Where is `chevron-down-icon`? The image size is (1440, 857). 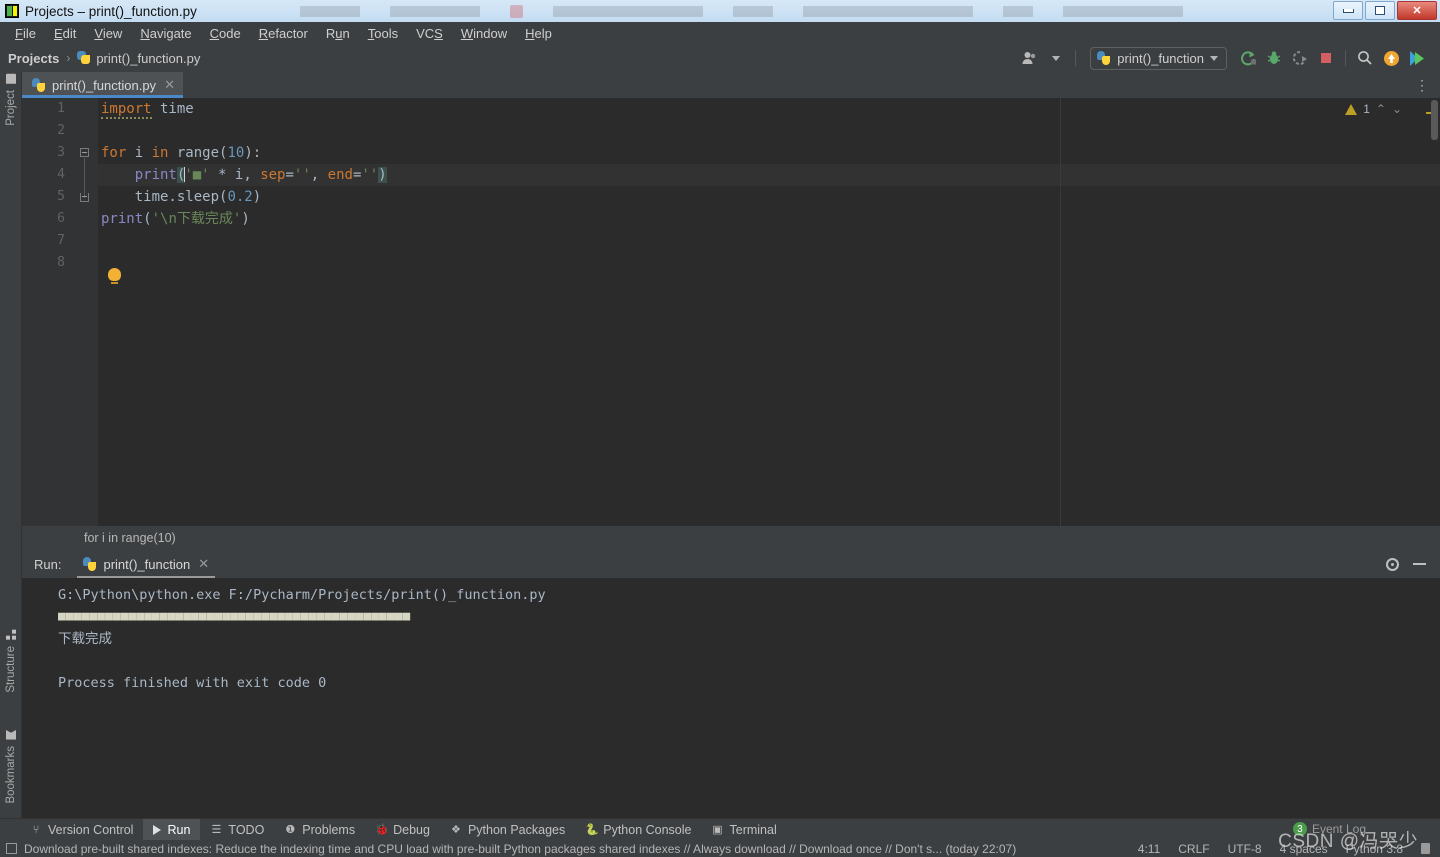 chevron-down-icon is located at coordinates (1214, 58).